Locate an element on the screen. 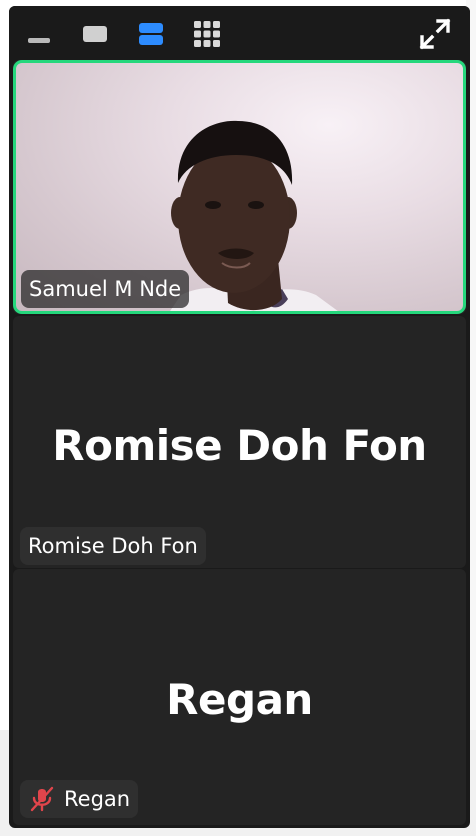 This screenshot has width=476, height=836. participant-name-tag: Regan is located at coordinates (79, 799).